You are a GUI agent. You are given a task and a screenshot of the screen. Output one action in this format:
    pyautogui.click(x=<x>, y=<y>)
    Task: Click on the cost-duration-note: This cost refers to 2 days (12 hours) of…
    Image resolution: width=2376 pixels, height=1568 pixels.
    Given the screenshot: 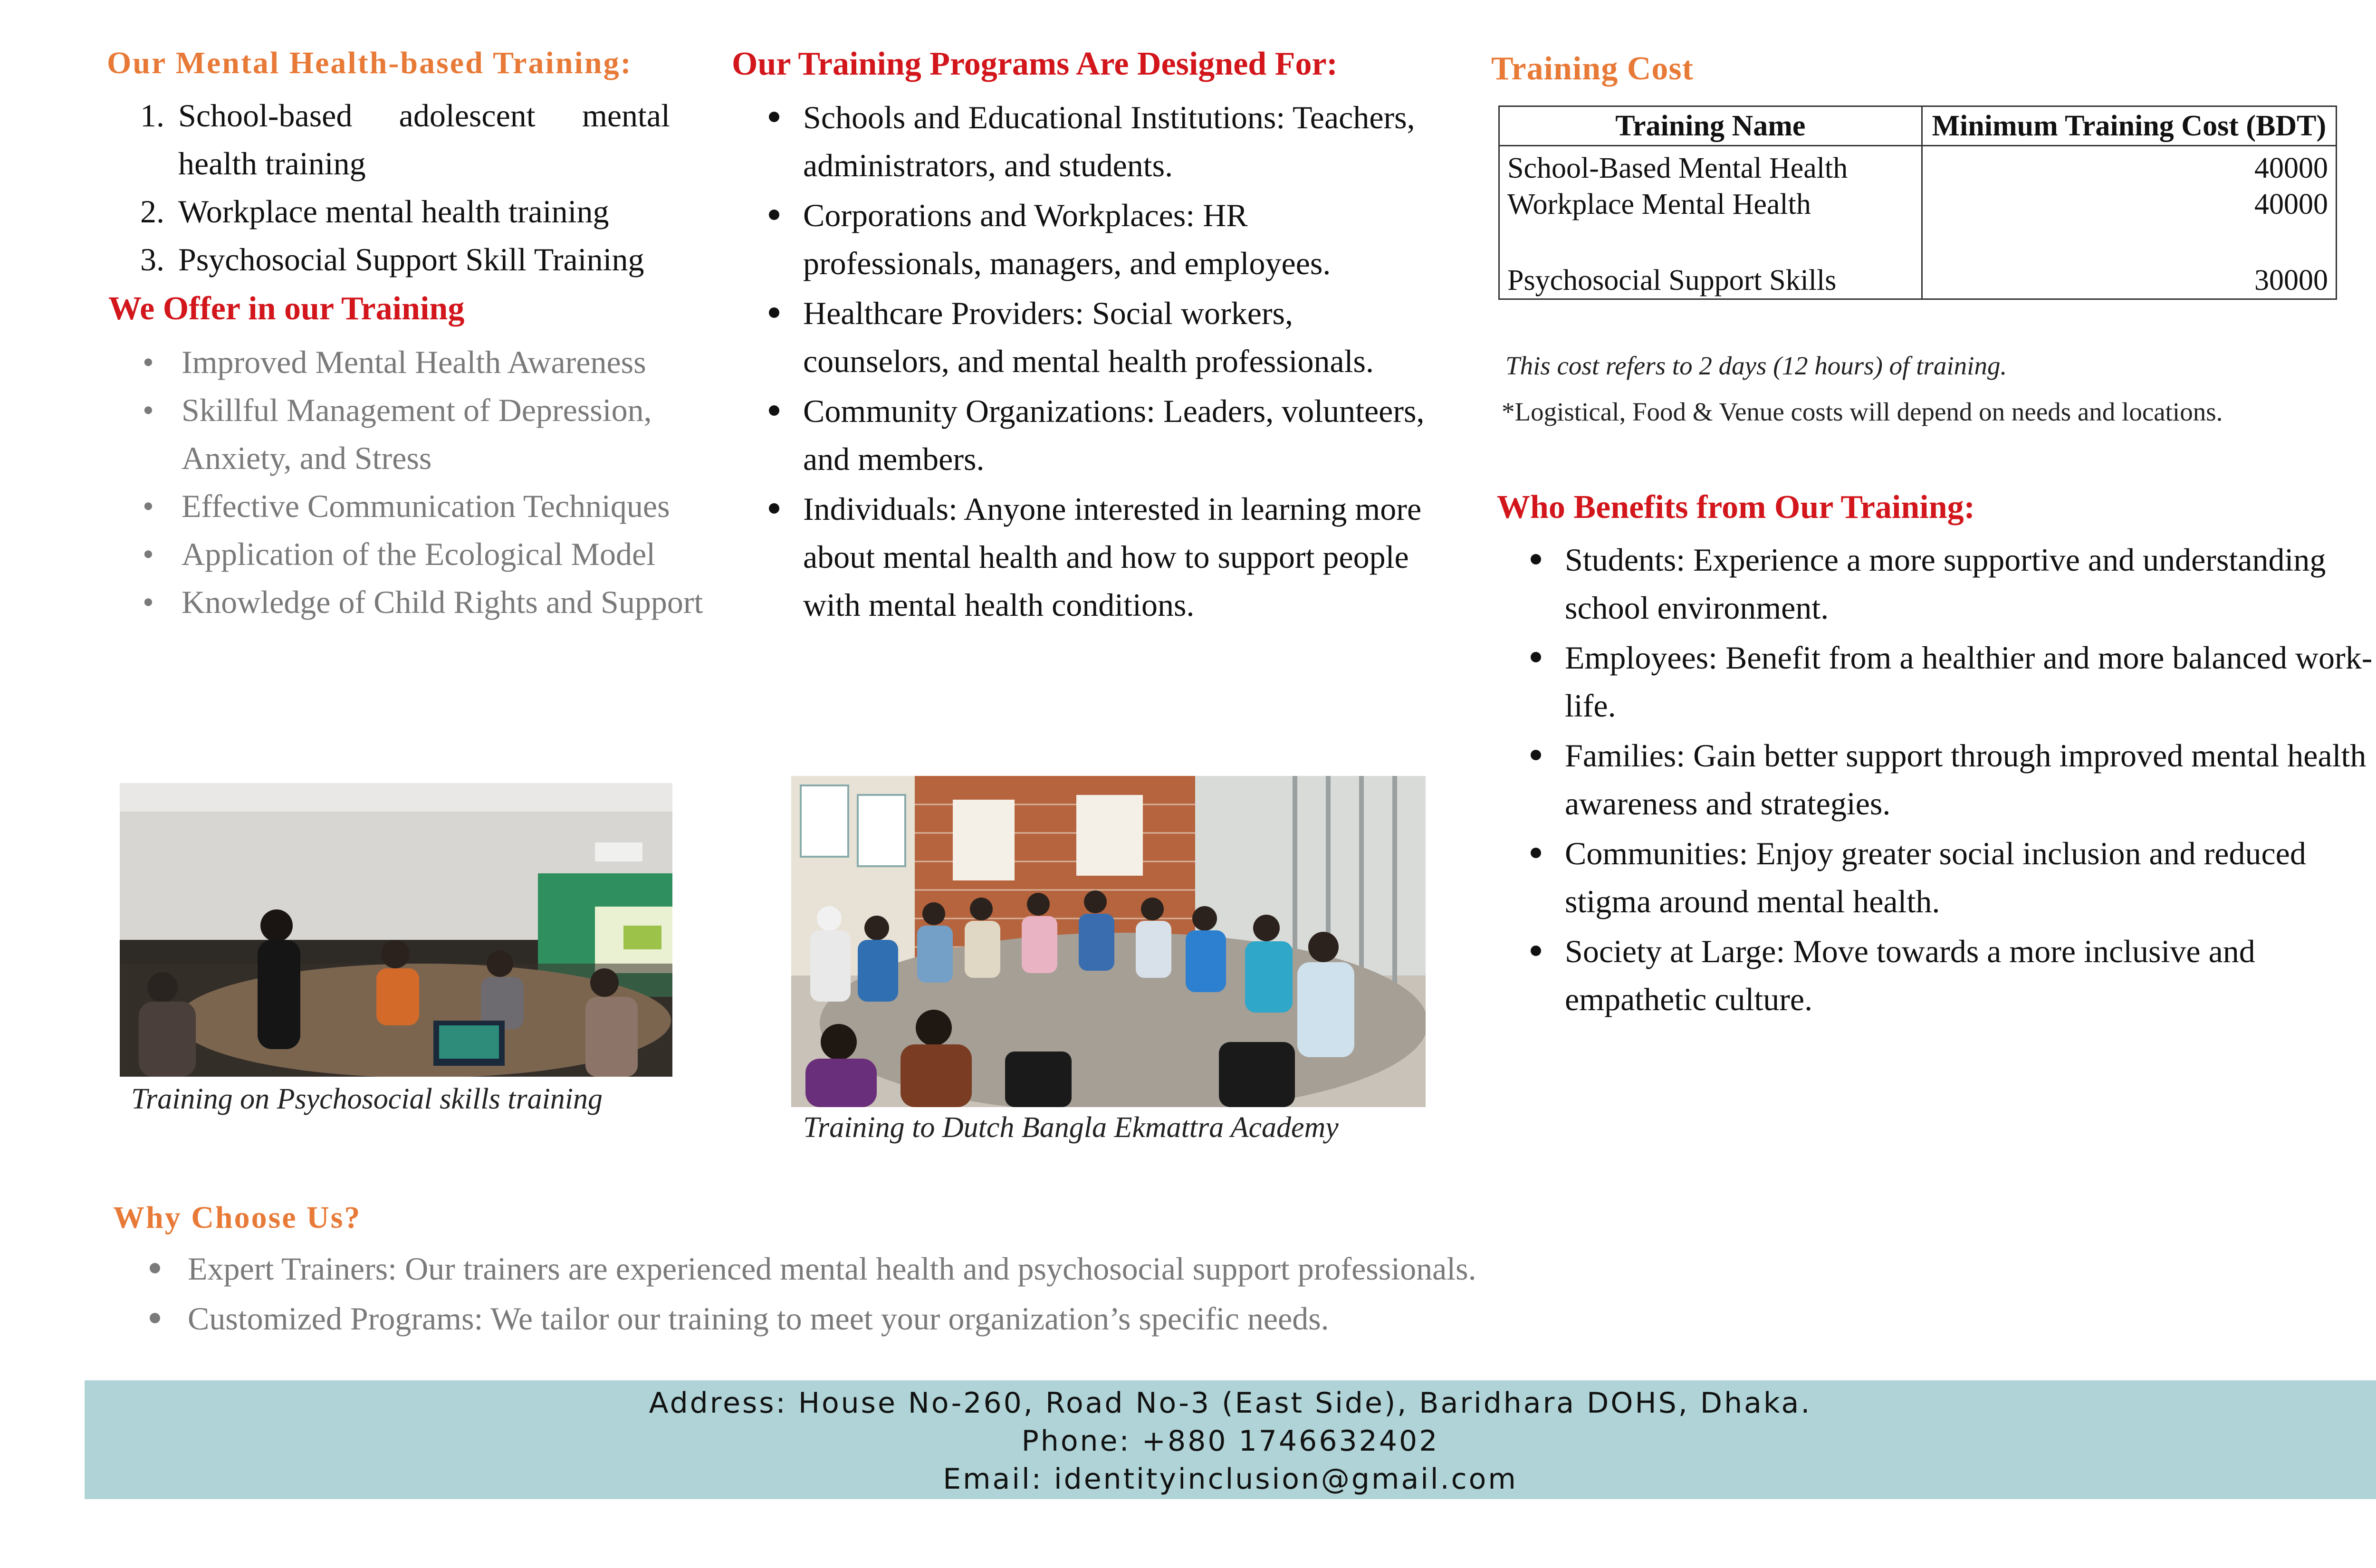 What is the action you would take?
    pyautogui.click(x=1756, y=366)
    